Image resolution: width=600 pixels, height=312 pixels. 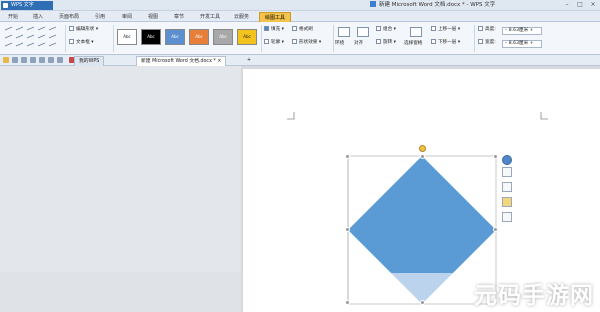 I want to click on align-icon, so click(x=363, y=32).